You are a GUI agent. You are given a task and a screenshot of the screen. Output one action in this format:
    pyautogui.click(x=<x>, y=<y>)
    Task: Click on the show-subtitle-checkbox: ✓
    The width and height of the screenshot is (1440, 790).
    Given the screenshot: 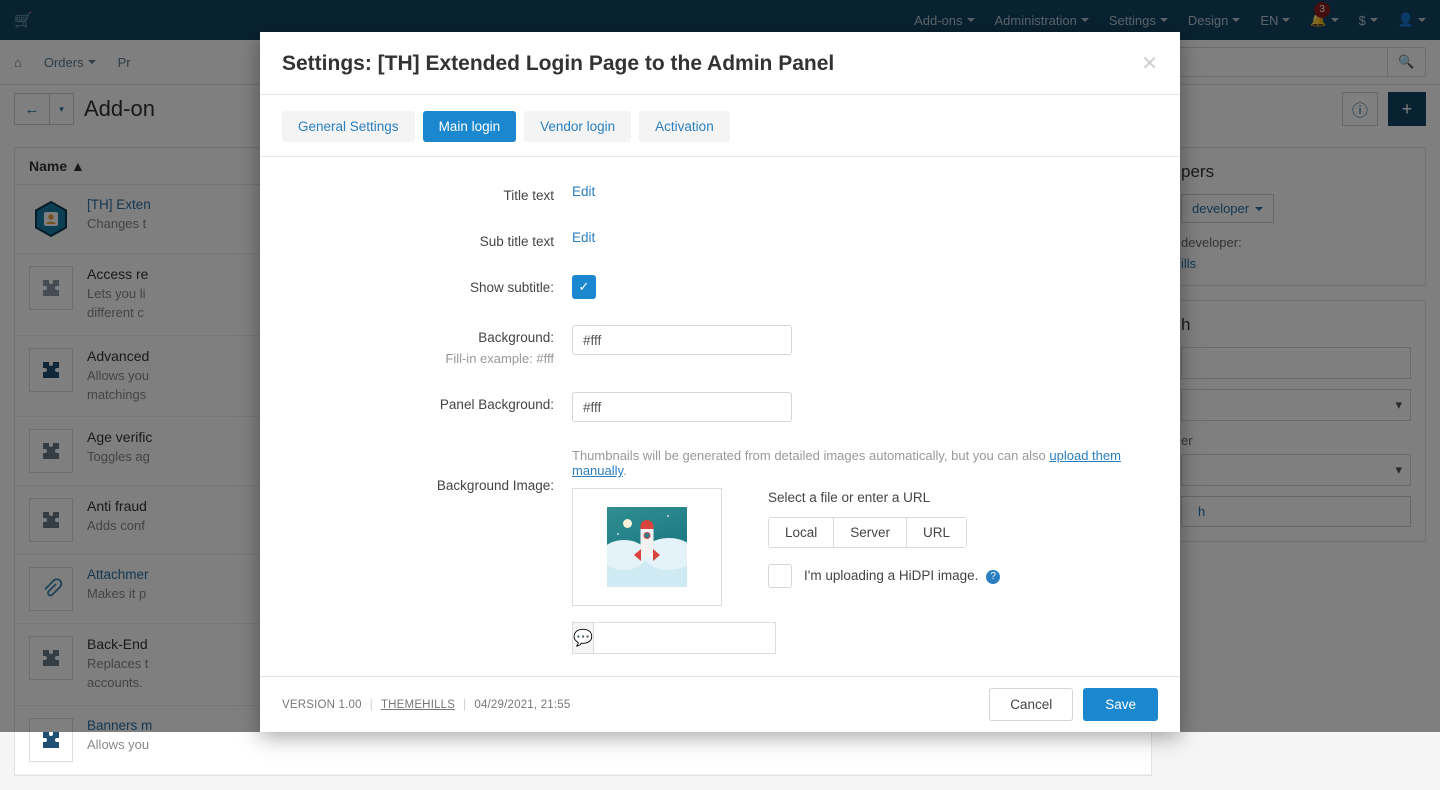 What is the action you would take?
    pyautogui.click(x=584, y=287)
    